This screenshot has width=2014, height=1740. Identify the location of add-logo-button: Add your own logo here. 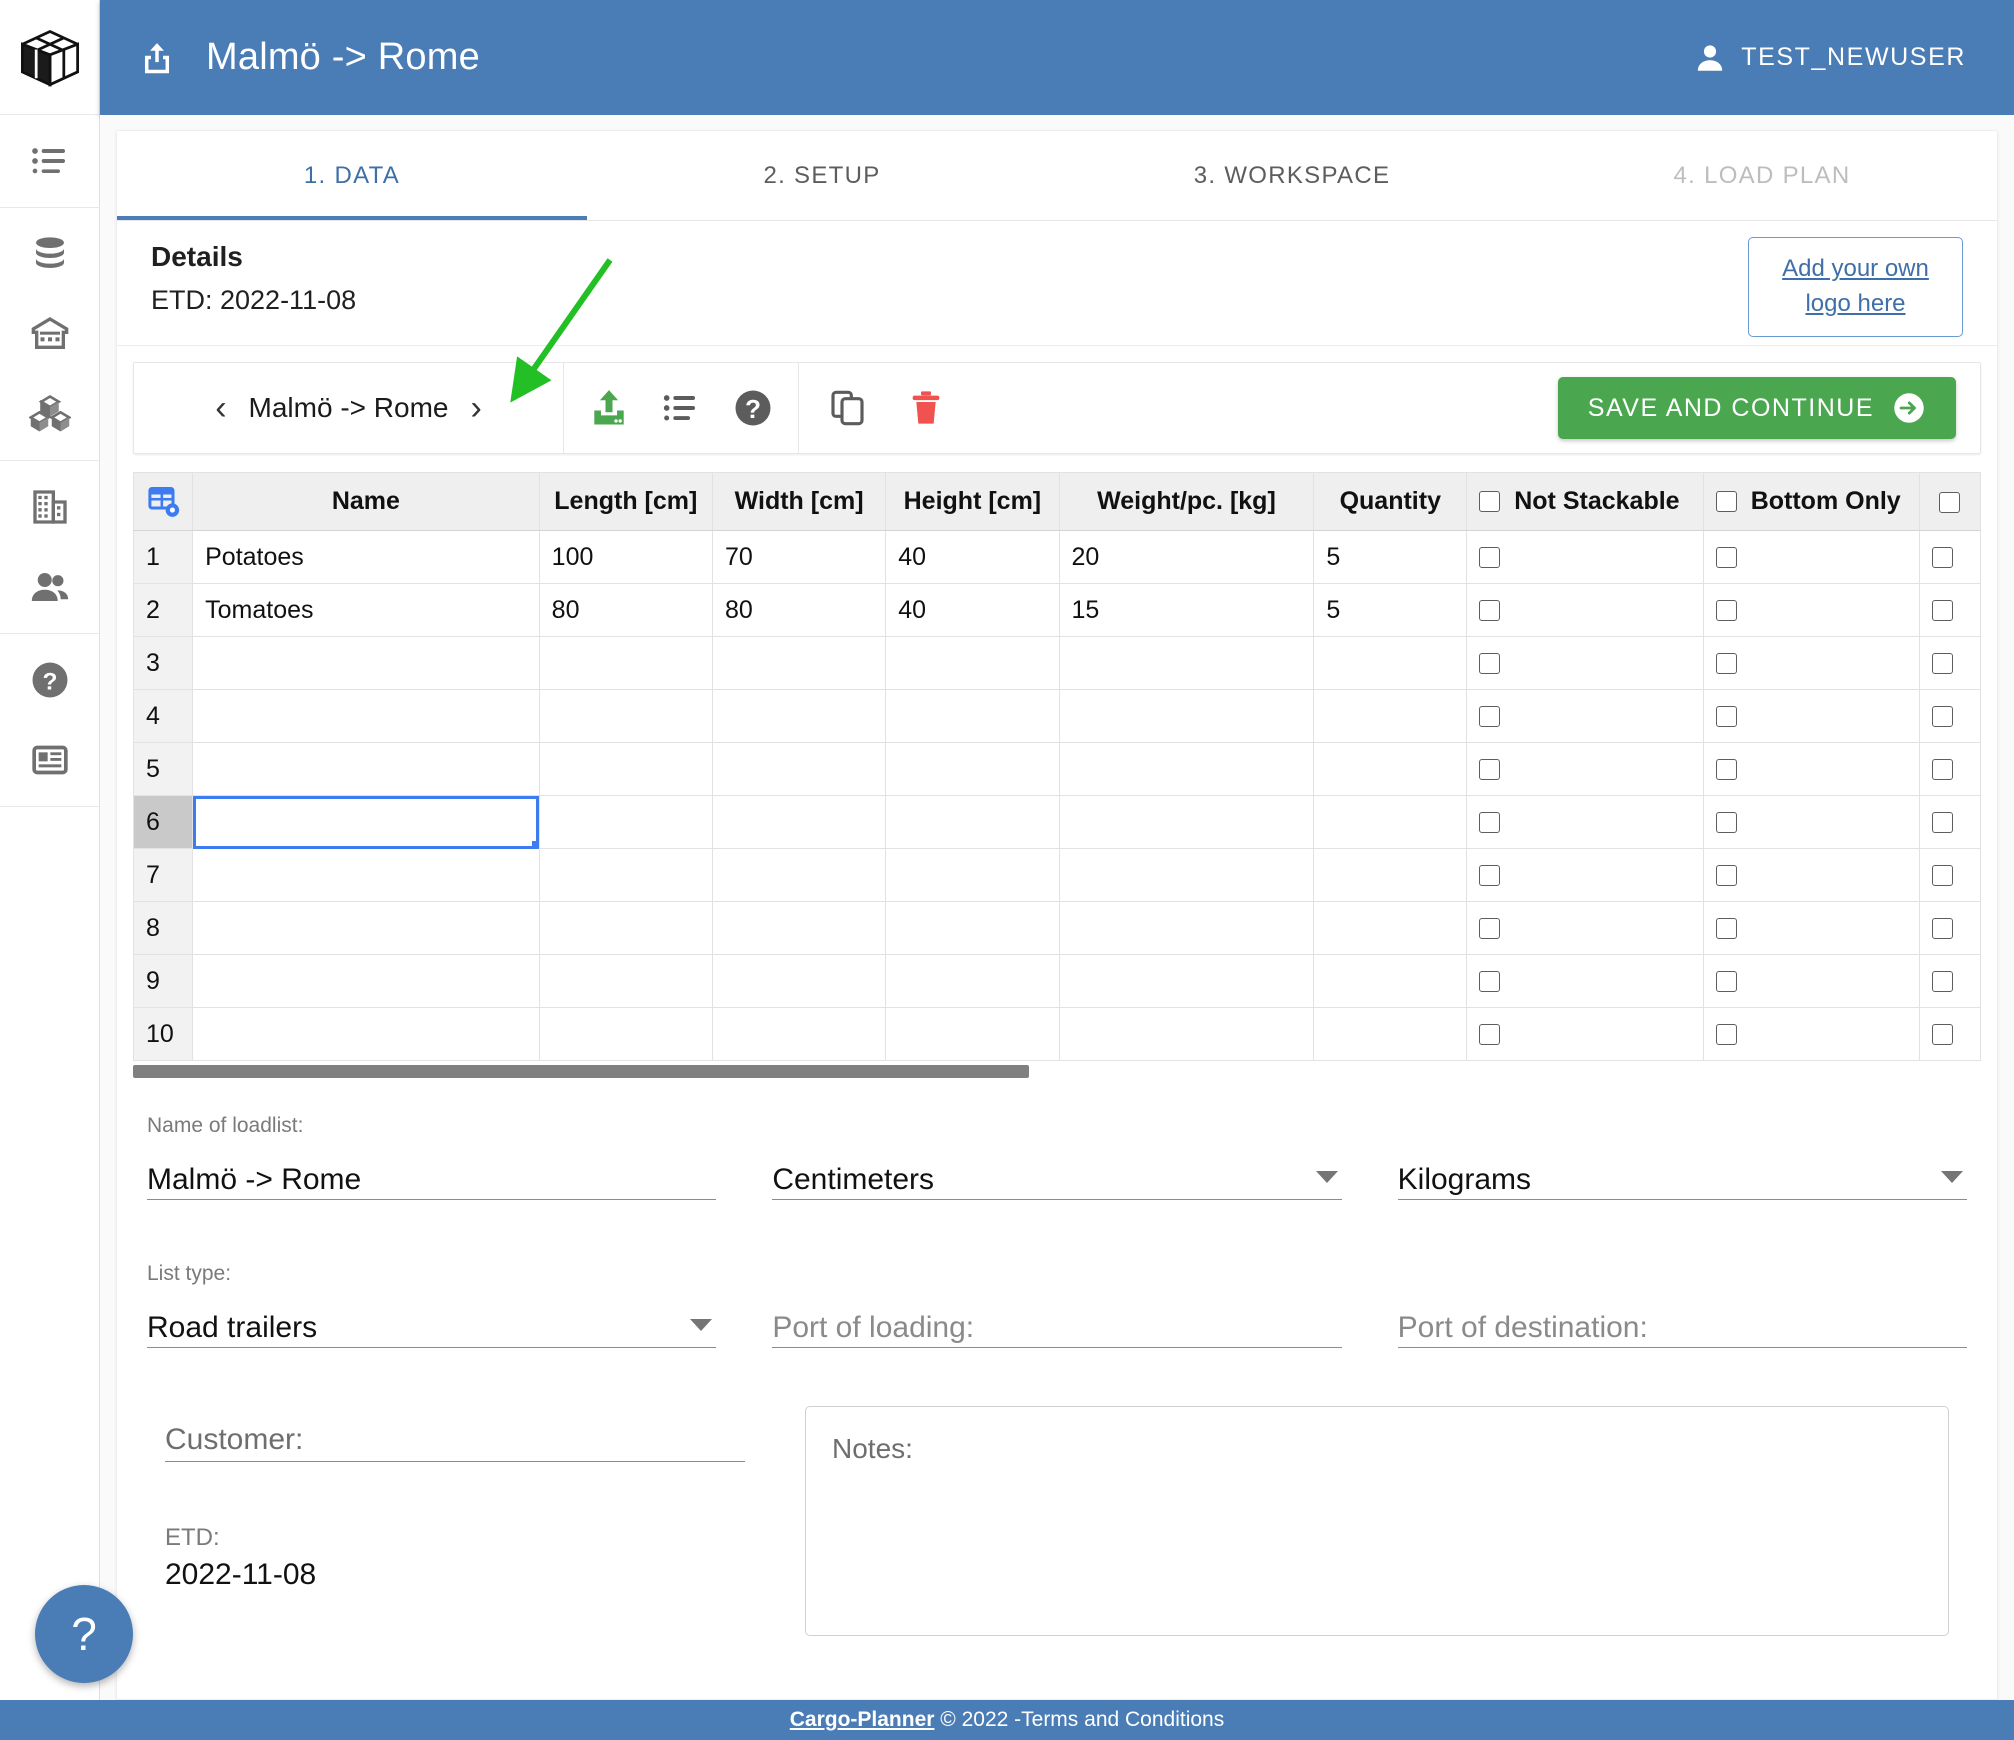
(1855, 287).